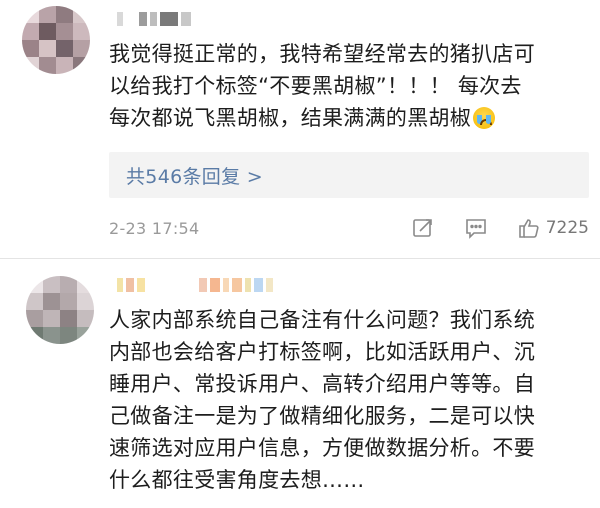  Describe the element at coordinates (484, 118) in the screenshot. I see `crying-face-icon` at that location.